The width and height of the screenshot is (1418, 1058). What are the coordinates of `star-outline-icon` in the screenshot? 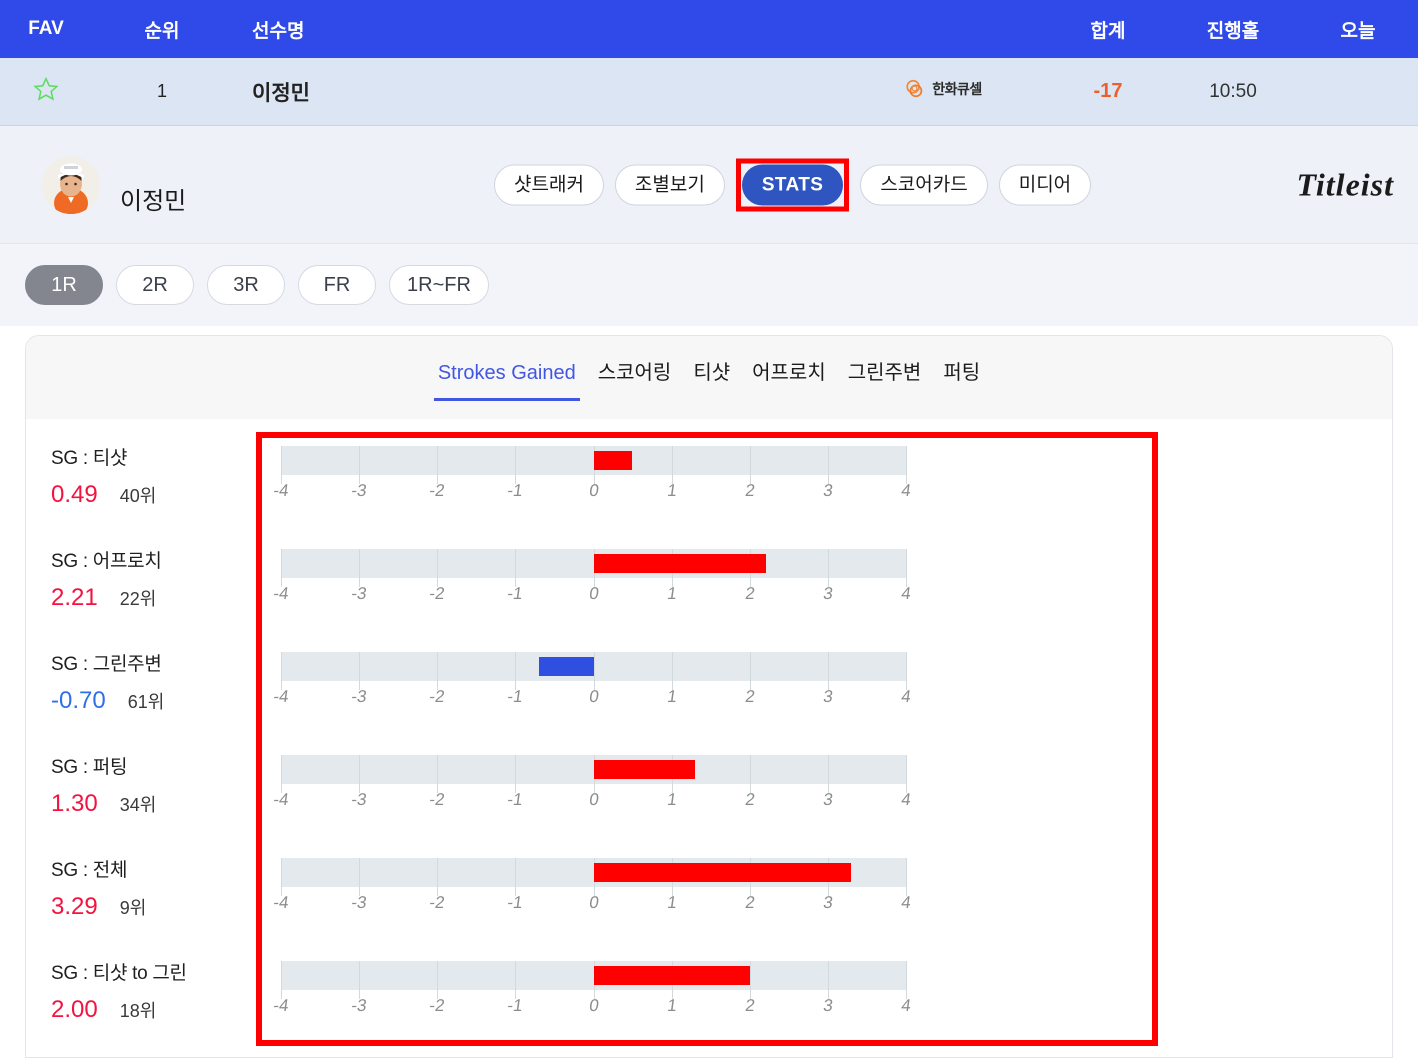 It's located at (46, 91).